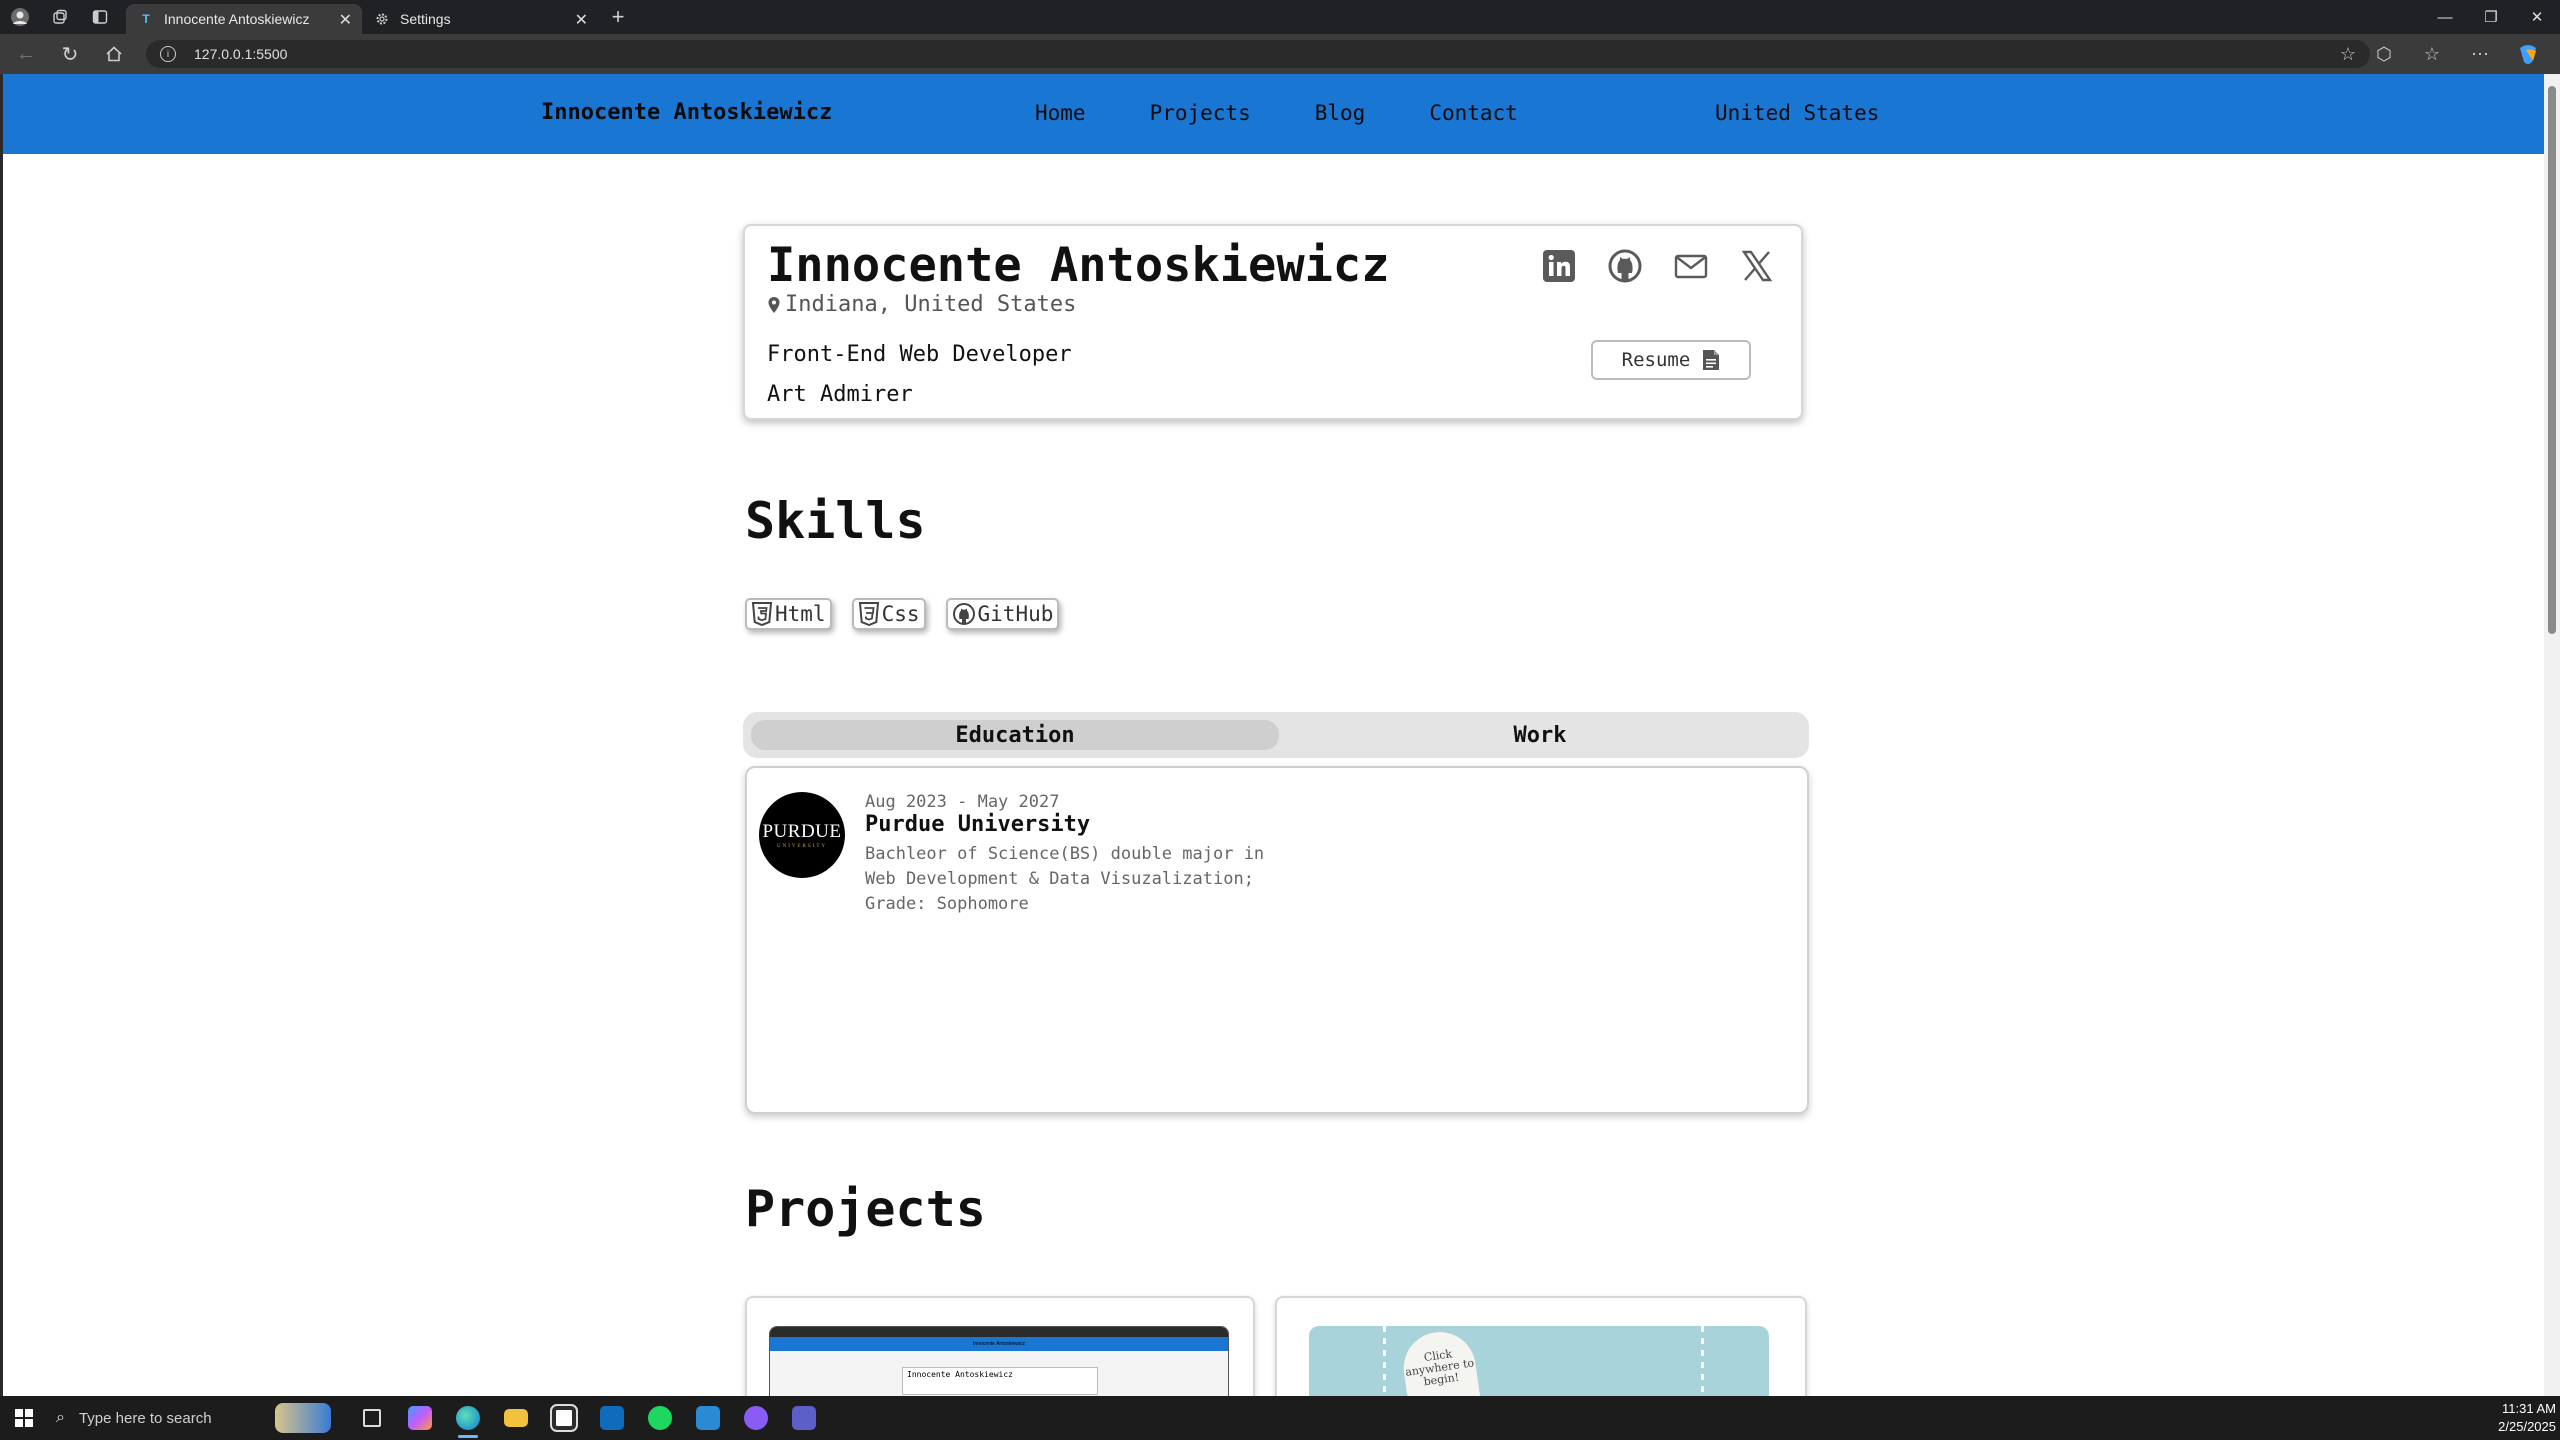 The width and height of the screenshot is (2560, 1440). I want to click on outlook-icon, so click(612, 1418).